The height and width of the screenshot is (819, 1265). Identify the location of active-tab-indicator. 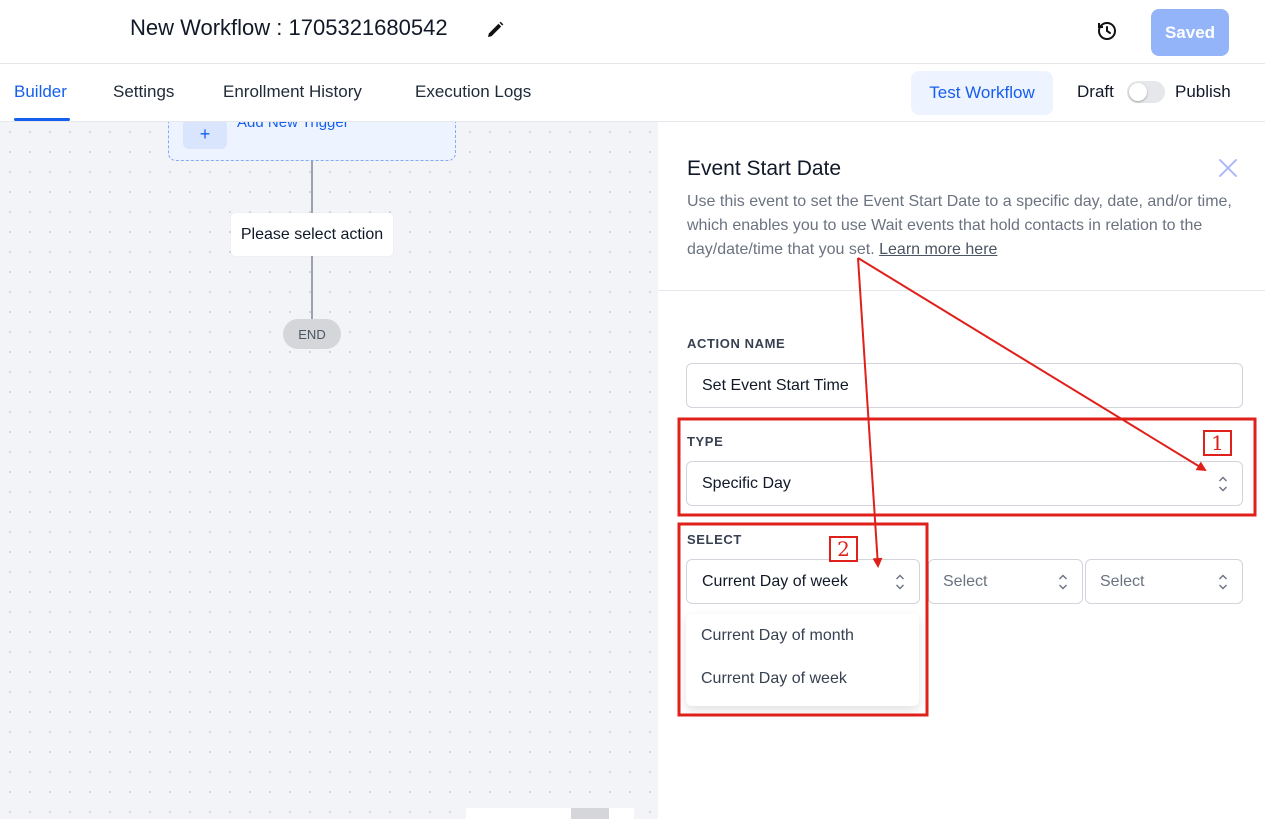
(42, 119).